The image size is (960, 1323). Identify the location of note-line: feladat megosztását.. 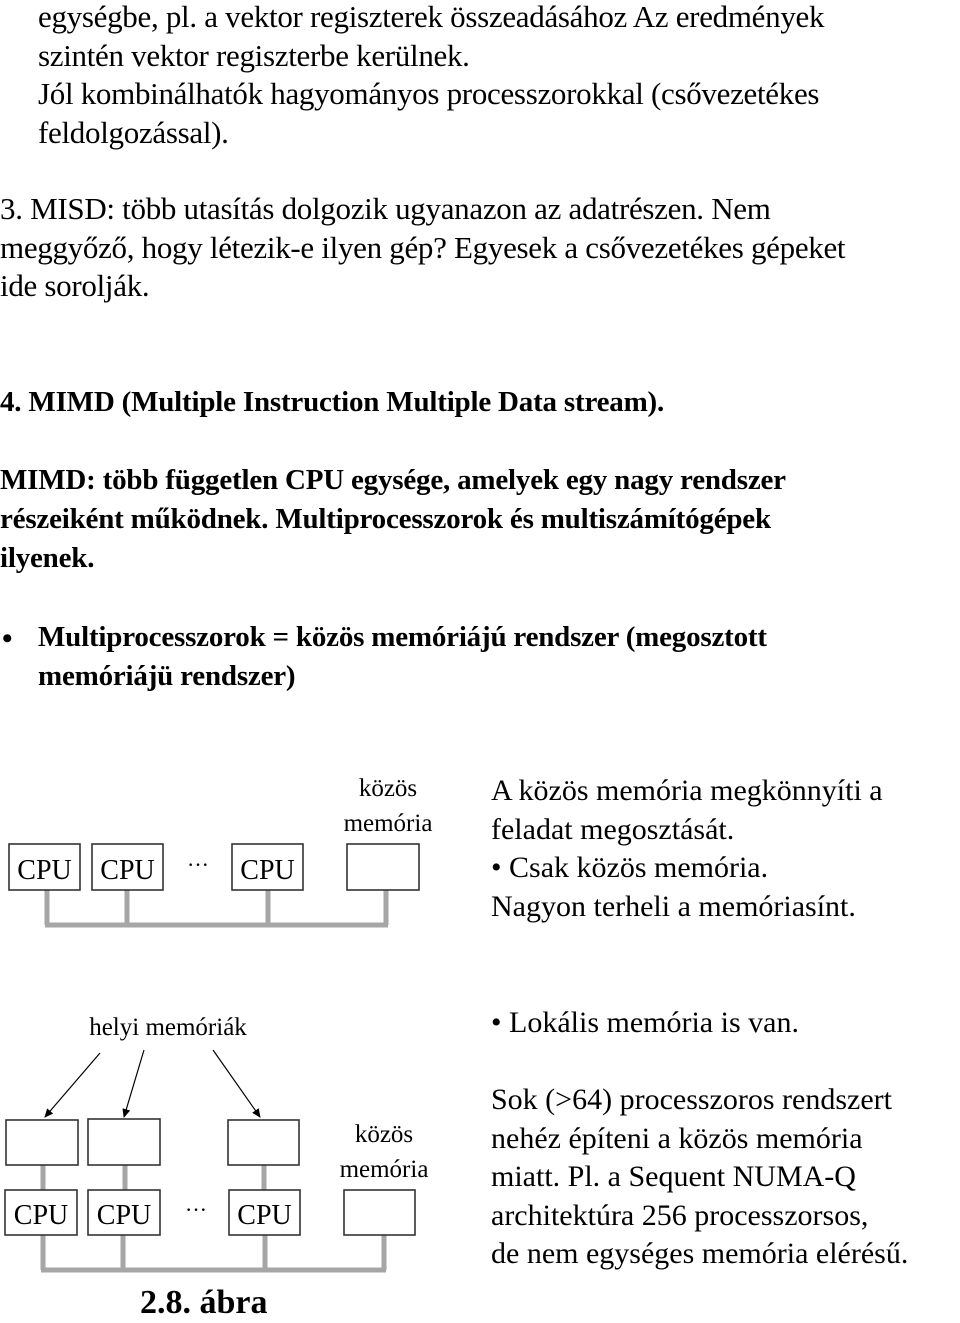
(613, 829).